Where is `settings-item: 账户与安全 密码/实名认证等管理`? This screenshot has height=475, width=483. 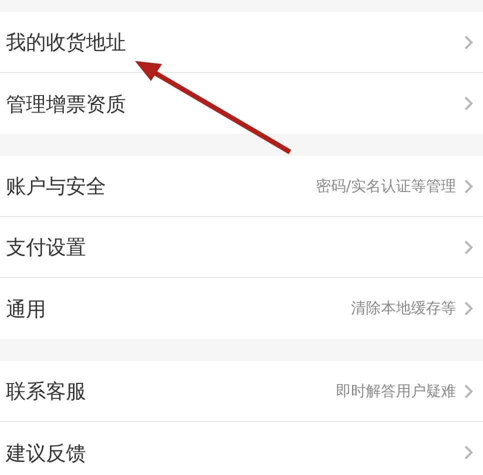 settings-item: 账户与安全 密码/实名认证等管理 is located at coordinates (241, 186).